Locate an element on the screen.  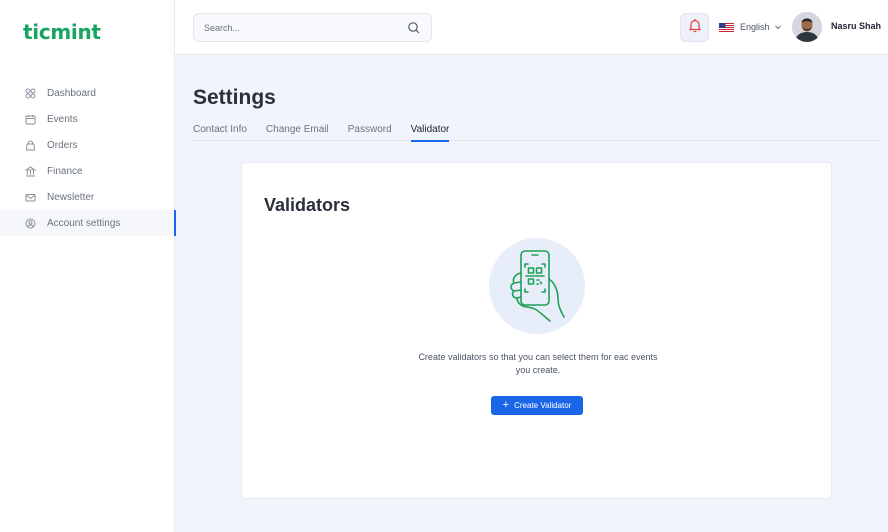
chevron-down-icon is located at coordinates (778, 27).